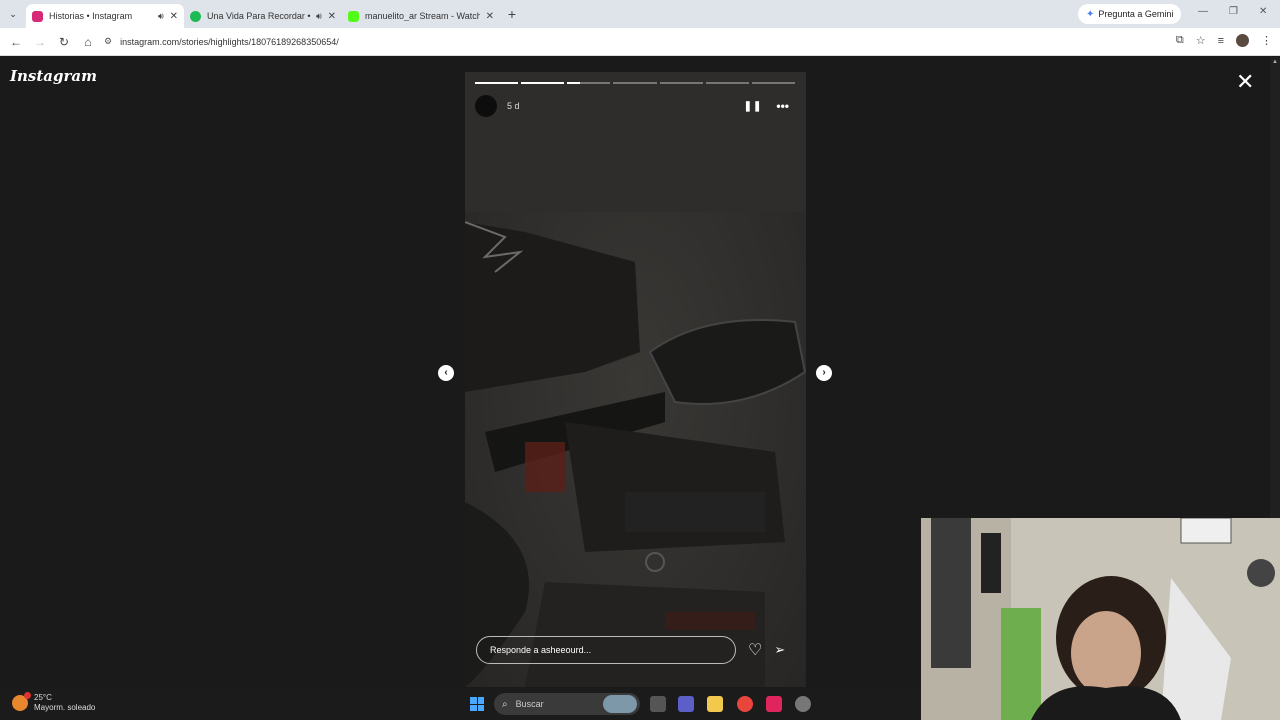 This screenshot has height=720, width=1280. What do you see at coordinates (635, 106) in the screenshot?
I see `story-header: 5 d ❚❚ •••` at bounding box center [635, 106].